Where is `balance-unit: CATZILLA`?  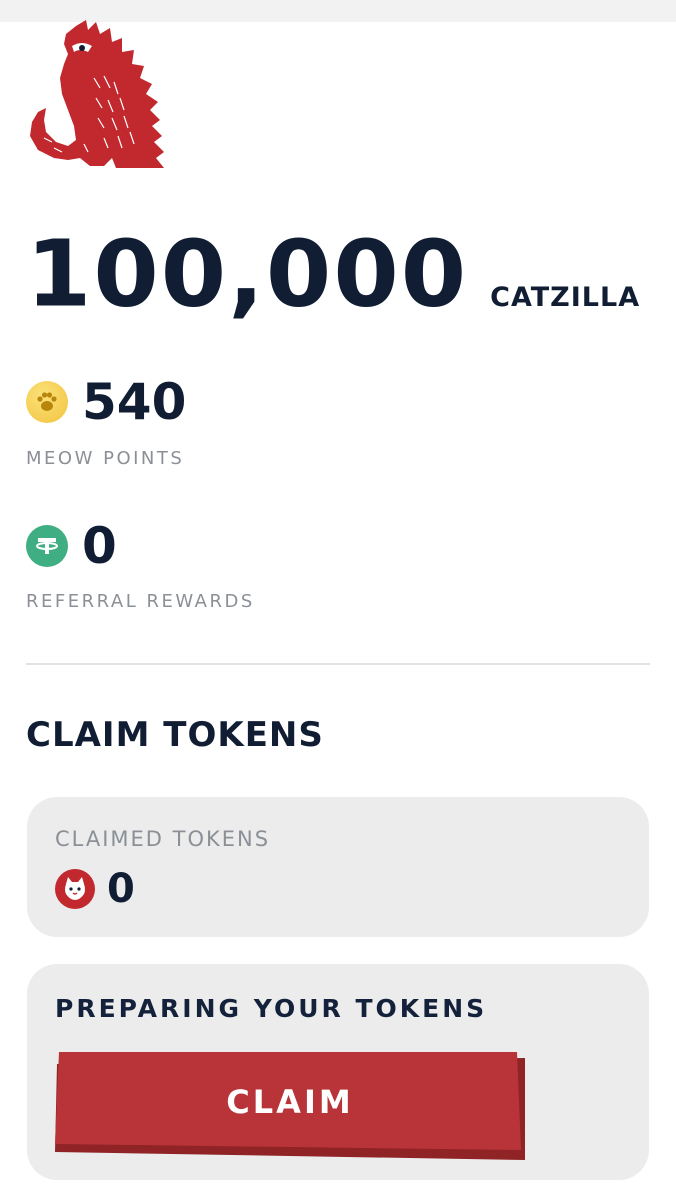
balance-unit: CATZILLA is located at coordinates (565, 297).